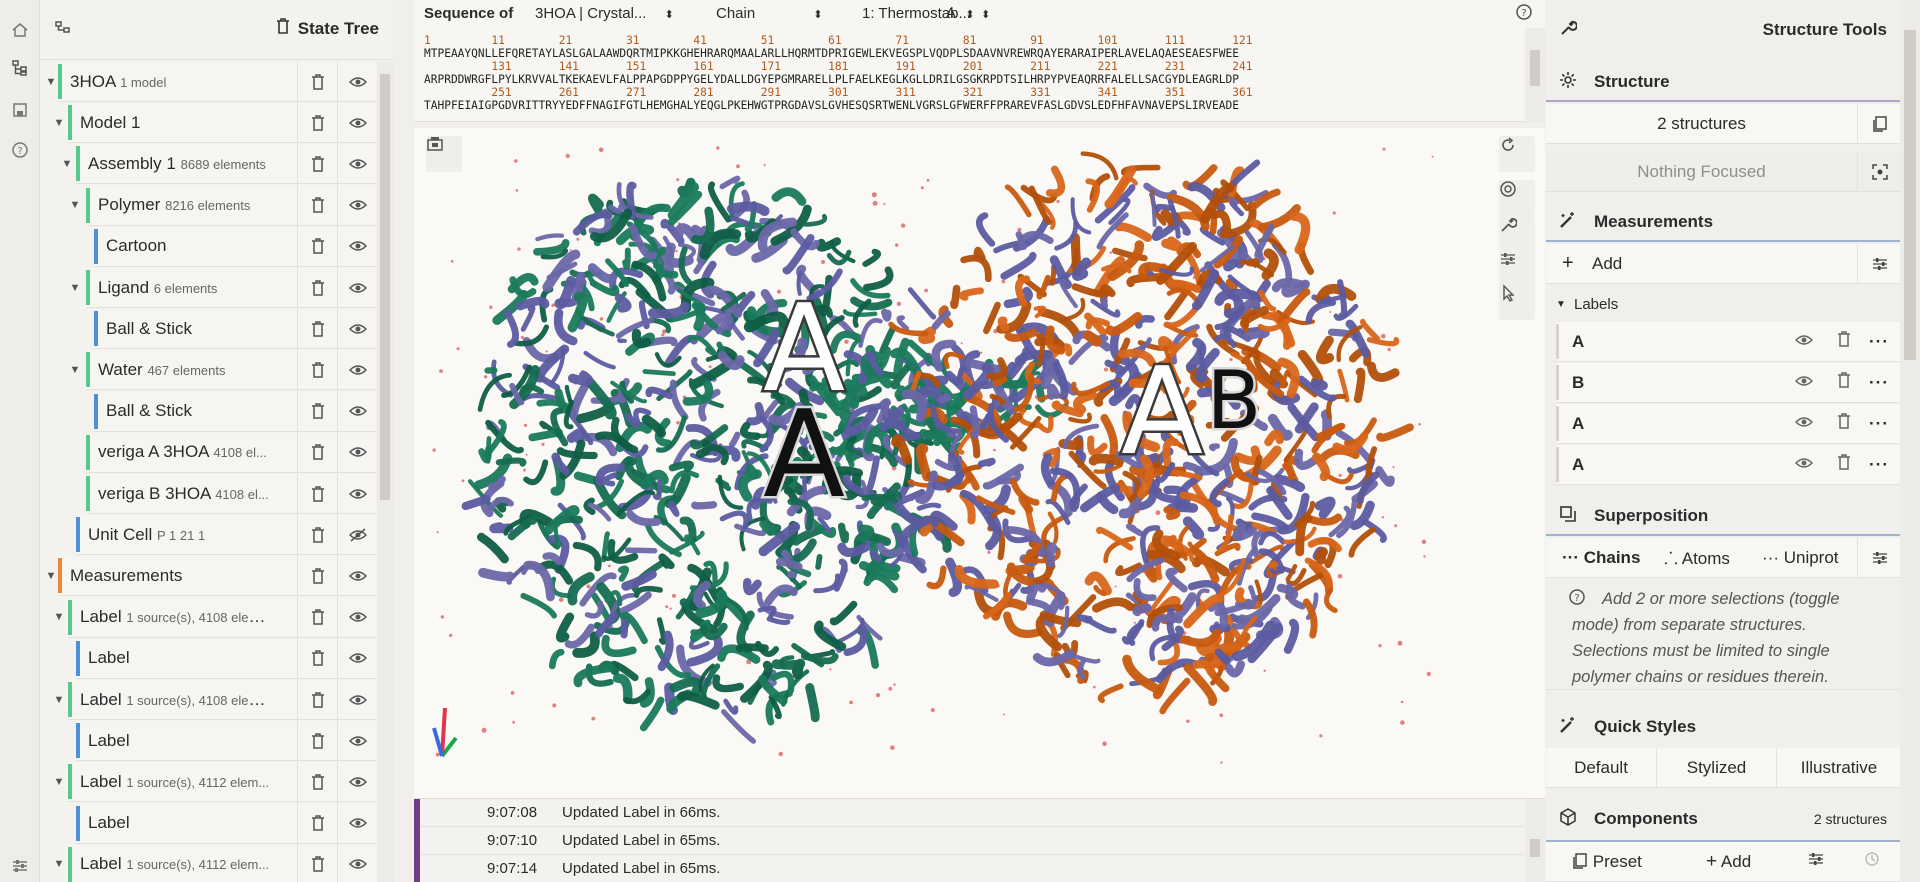  What do you see at coordinates (1517, 234) in the screenshot?
I see `wrench-icon` at bounding box center [1517, 234].